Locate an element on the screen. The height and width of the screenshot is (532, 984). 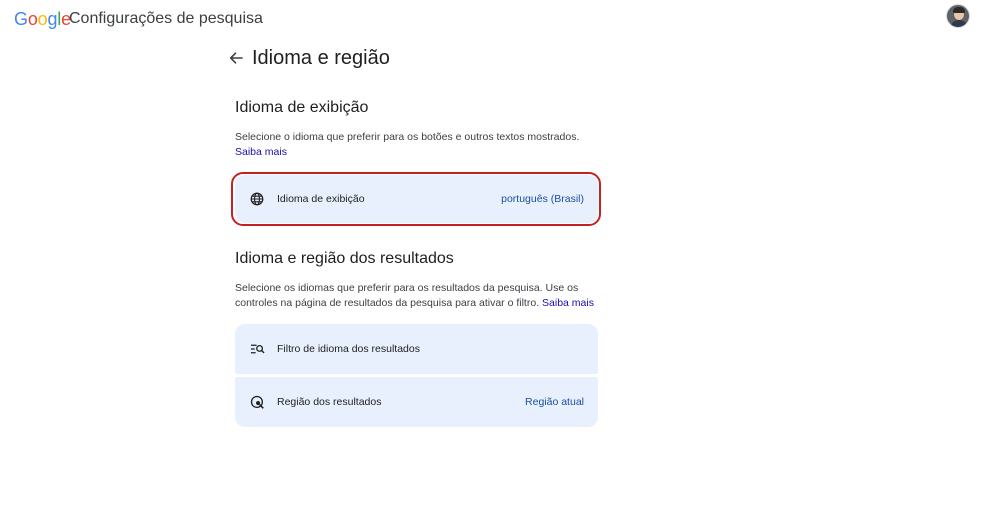
results-region-value: Região atual is located at coordinates (554, 402).